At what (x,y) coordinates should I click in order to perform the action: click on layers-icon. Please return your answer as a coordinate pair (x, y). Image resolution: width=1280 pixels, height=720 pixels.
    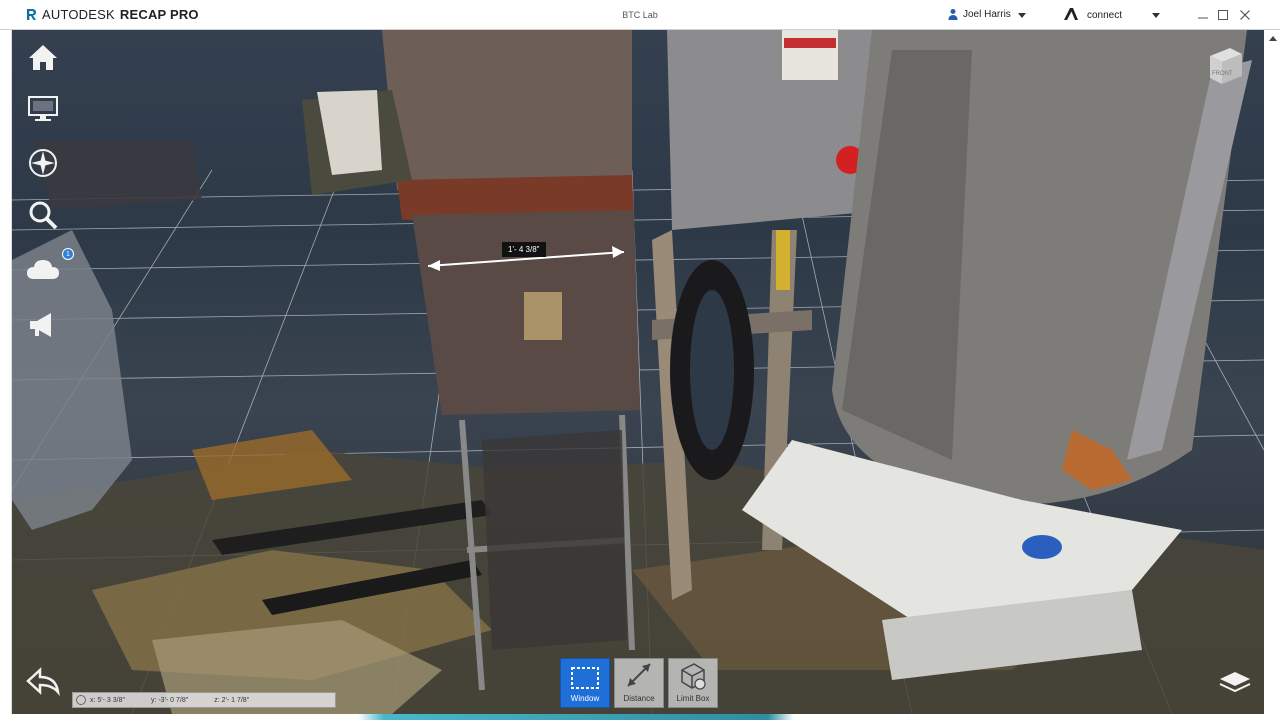
    Looking at the image, I should click on (1235, 682).